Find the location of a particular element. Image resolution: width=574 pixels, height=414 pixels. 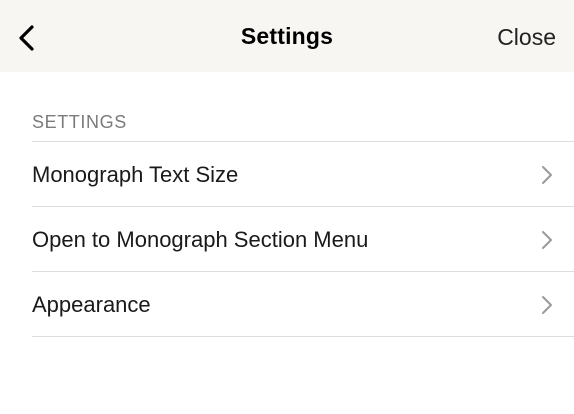

page-title: Settings is located at coordinates (287, 36).